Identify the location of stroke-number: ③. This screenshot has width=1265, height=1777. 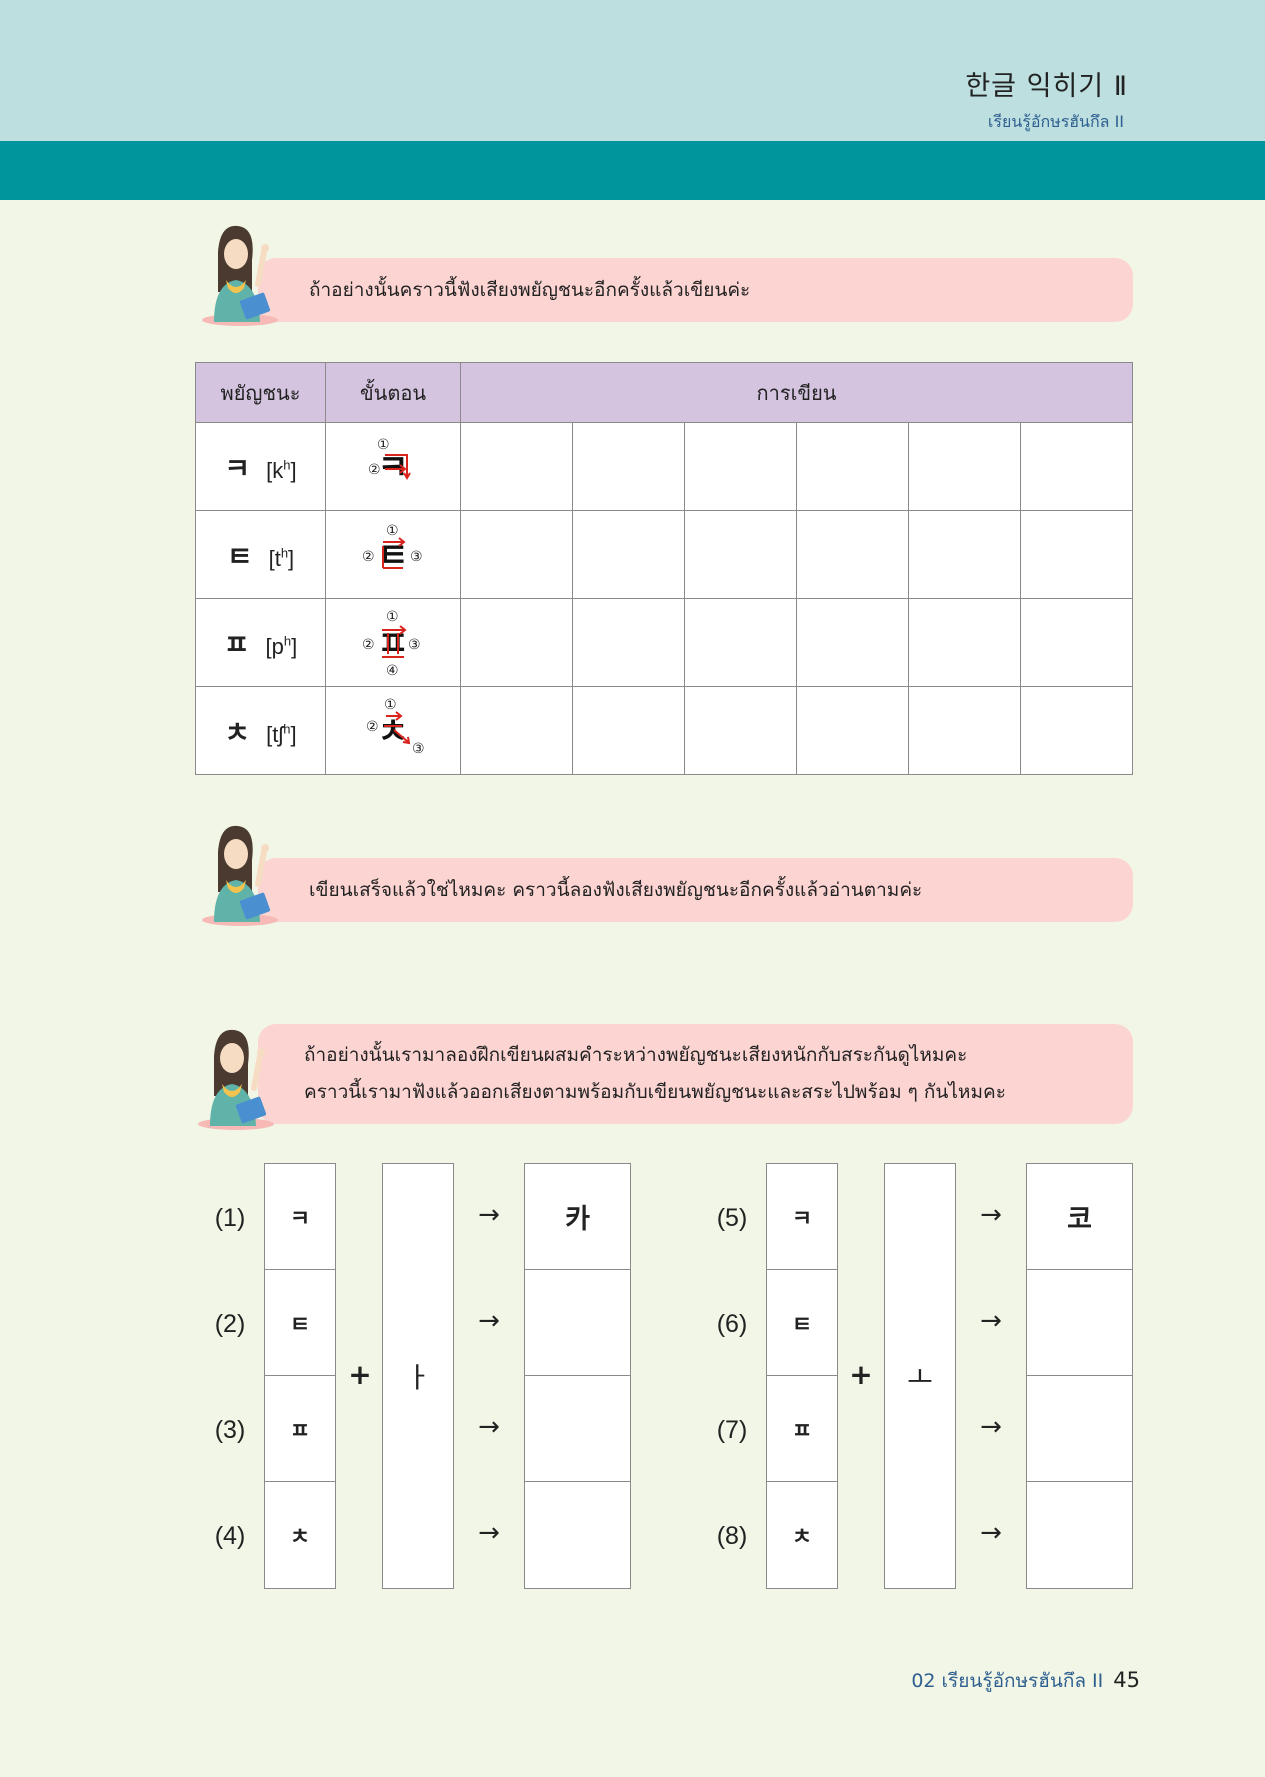
(414, 644).